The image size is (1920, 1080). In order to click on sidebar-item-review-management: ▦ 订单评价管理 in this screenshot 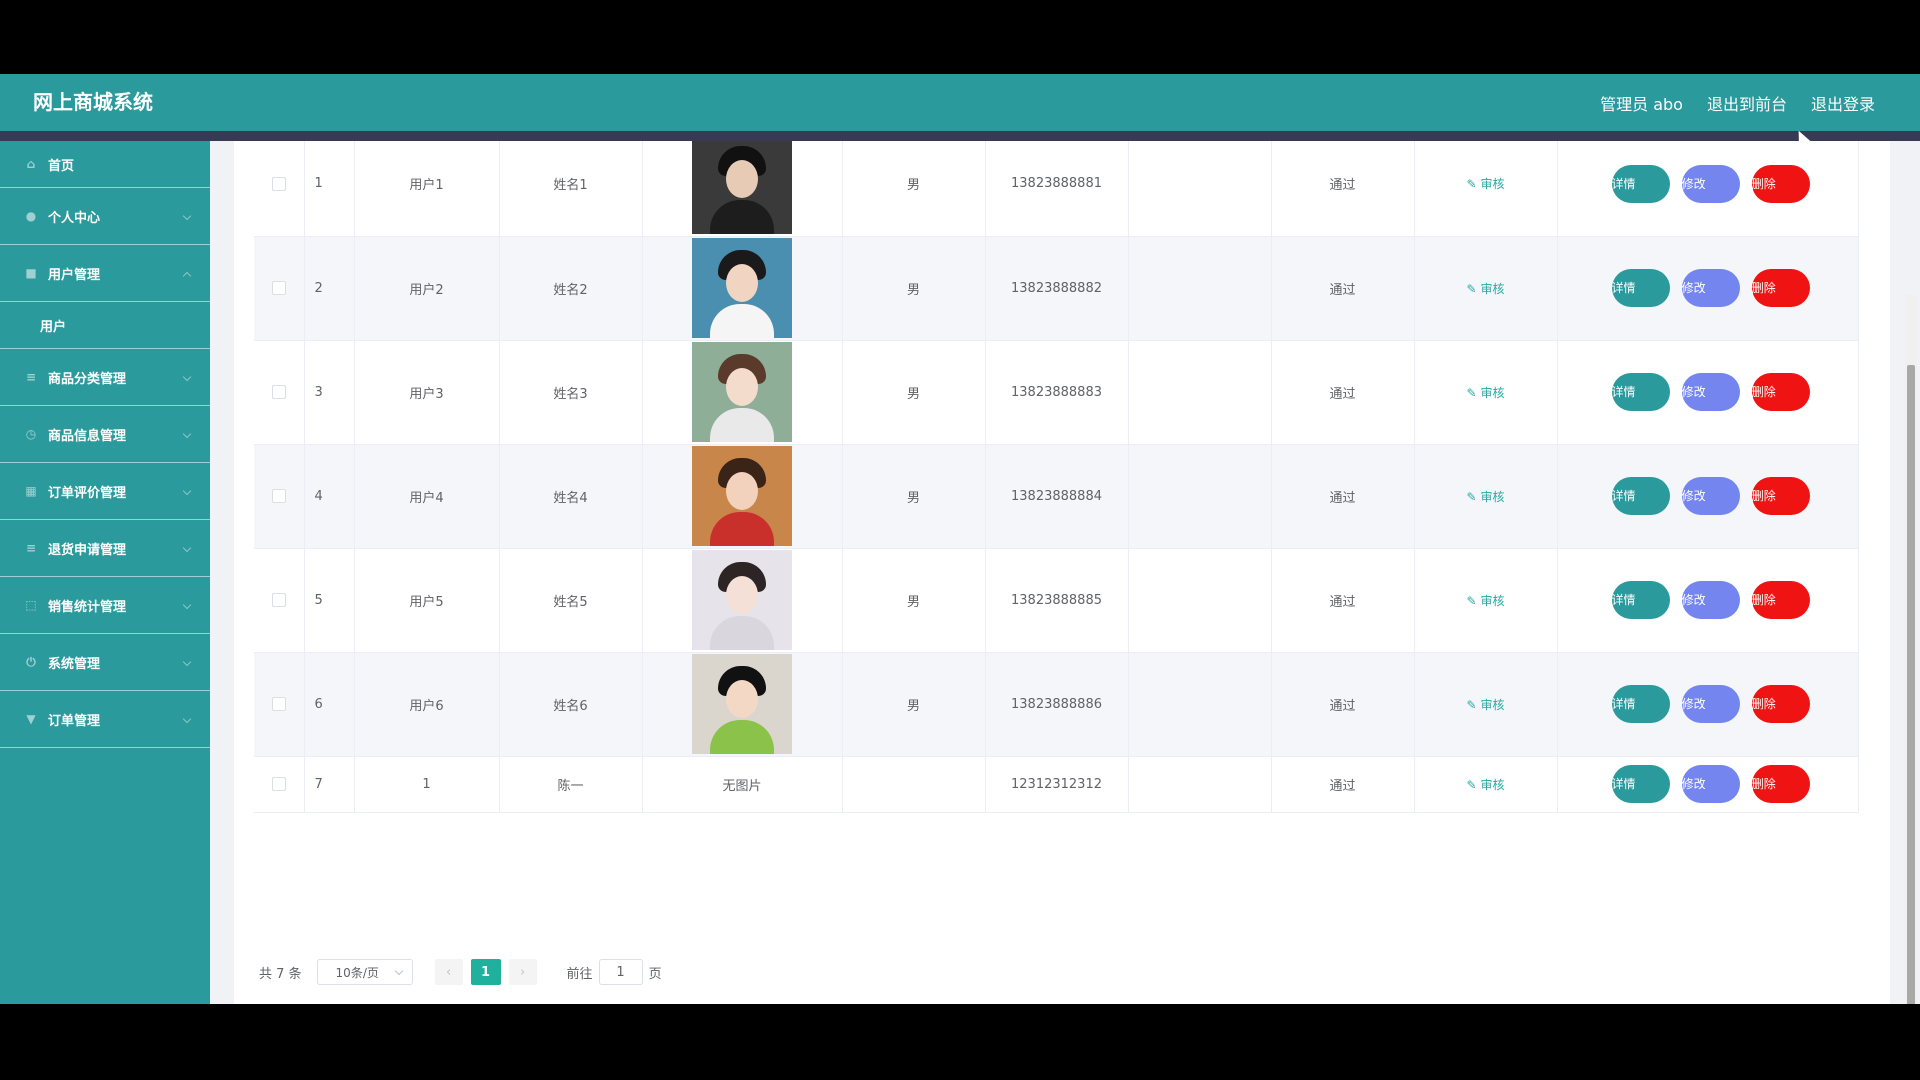, I will do `click(105, 491)`.